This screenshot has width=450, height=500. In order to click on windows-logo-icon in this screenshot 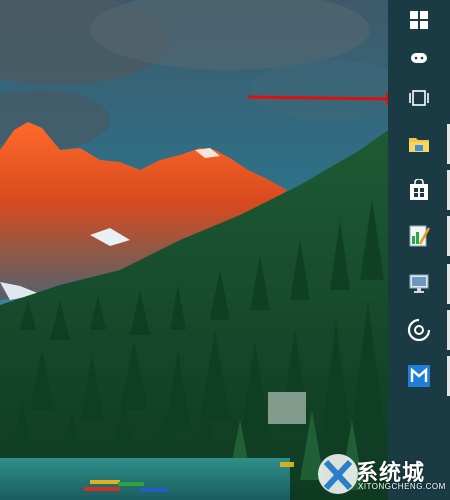, I will do `click(419, 20)`.